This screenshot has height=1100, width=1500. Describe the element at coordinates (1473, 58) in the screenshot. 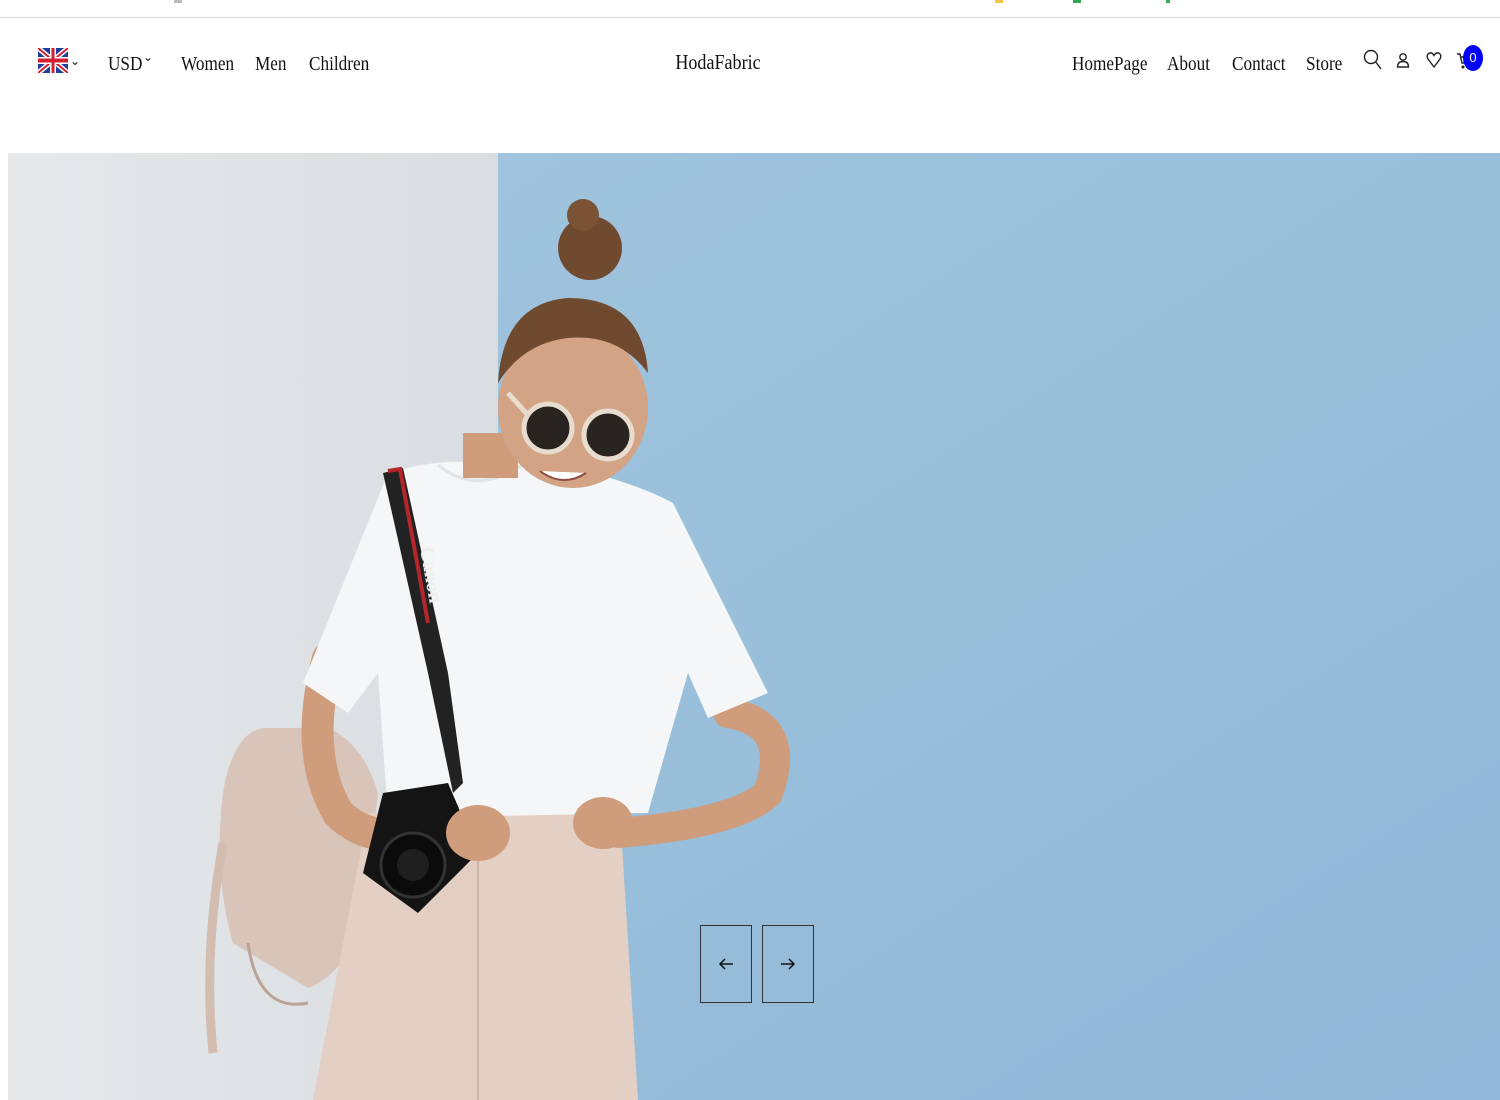

I see `cart-count-badge: 0` at that location.